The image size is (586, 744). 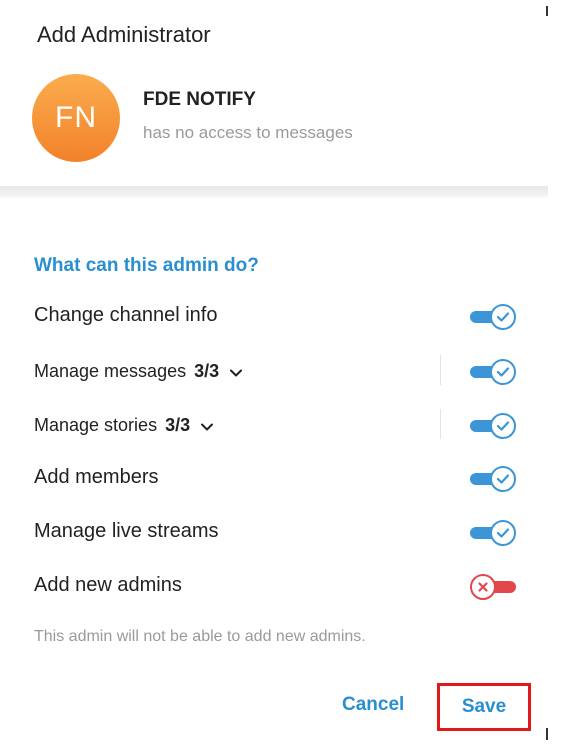 I want to click on toggle-change-channel-info, so click(x=493, y=317).